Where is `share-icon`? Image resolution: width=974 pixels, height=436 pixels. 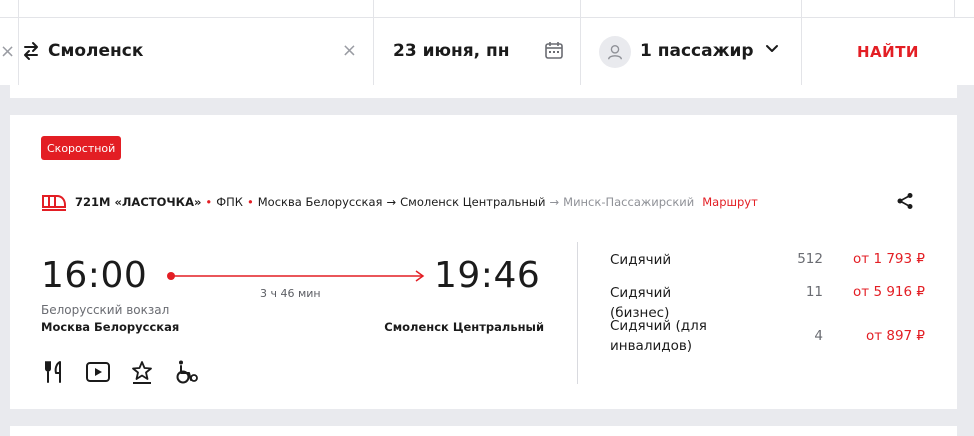
share-icon is located at coordinates (905, 201).